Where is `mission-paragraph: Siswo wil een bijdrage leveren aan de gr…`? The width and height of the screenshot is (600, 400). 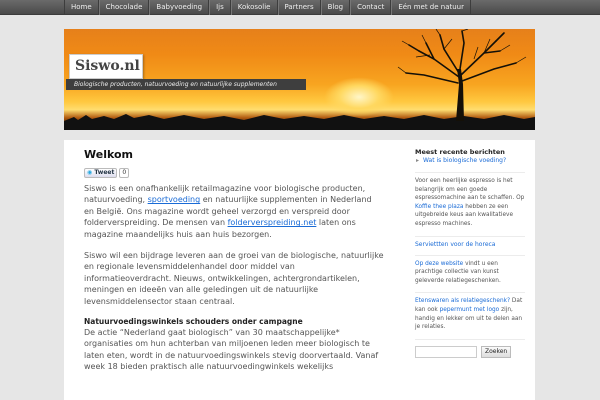
mission-paragraph: Siswo wil een bijdrage leveren aan de gr… is located at coordinates (234, 278).